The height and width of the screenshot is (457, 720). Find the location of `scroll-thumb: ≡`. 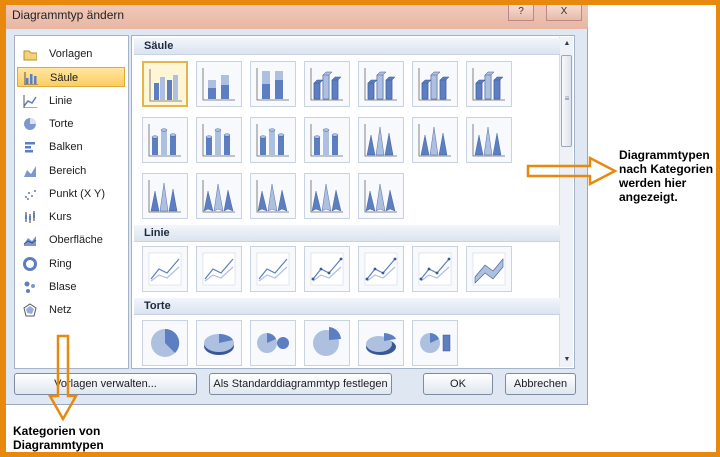

scroll-thumb: ≡ is located at coordinates (566, 101).